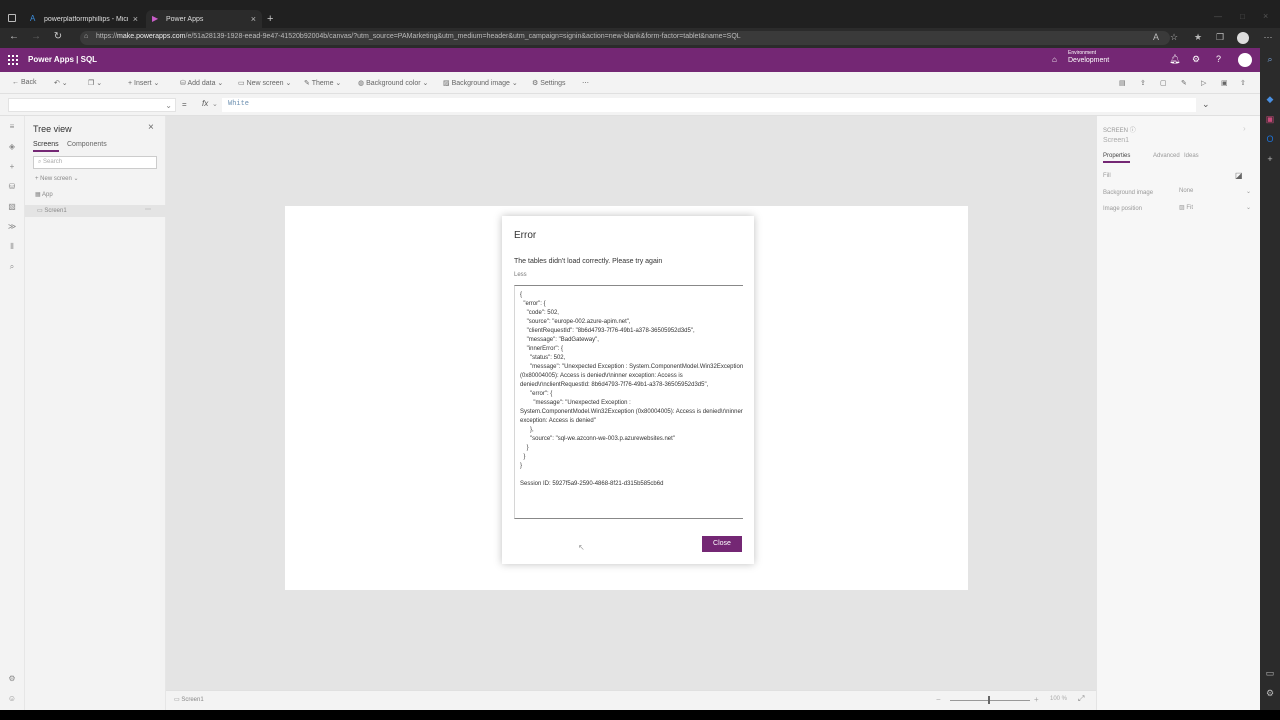 The height and width of the screenshot is (720, 1280). What do you see at coordinates (1107, 176) in the screenshot?
I see `fill-label: Fill` at bounding box center [1107, 176].